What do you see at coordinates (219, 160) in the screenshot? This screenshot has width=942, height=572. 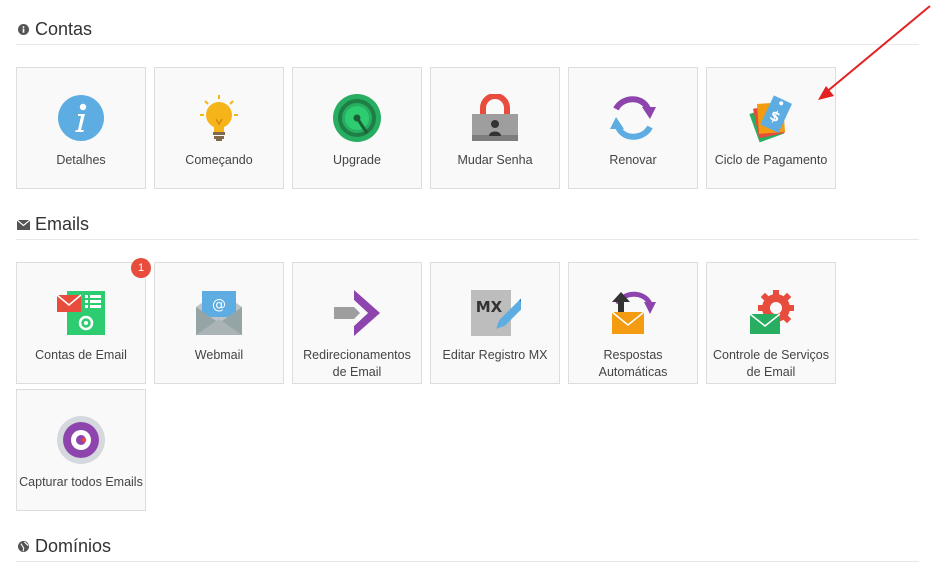 I see `tile-label: Começando` at bounding box center [219, 160].